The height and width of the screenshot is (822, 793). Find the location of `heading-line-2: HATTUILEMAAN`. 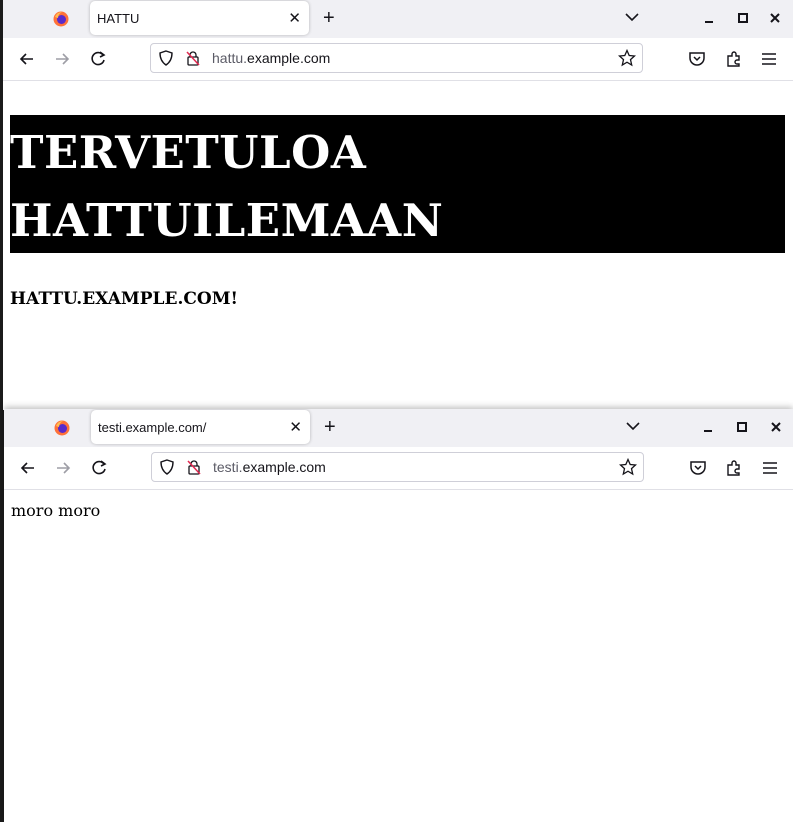

heading-line-2: HATTUILEMAAN is located at coordinates (227, 220).